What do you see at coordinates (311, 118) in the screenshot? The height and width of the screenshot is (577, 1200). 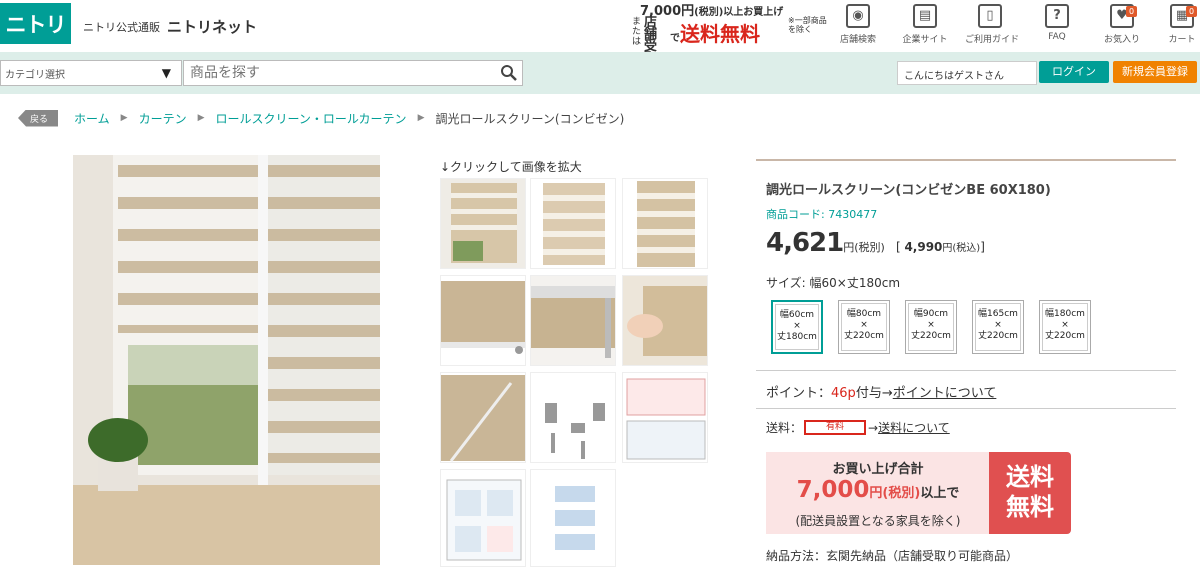 I see `breadcrumb-roll-screen: ロールスクリーン・ロールカーテン` at bounding box center [311, 118].